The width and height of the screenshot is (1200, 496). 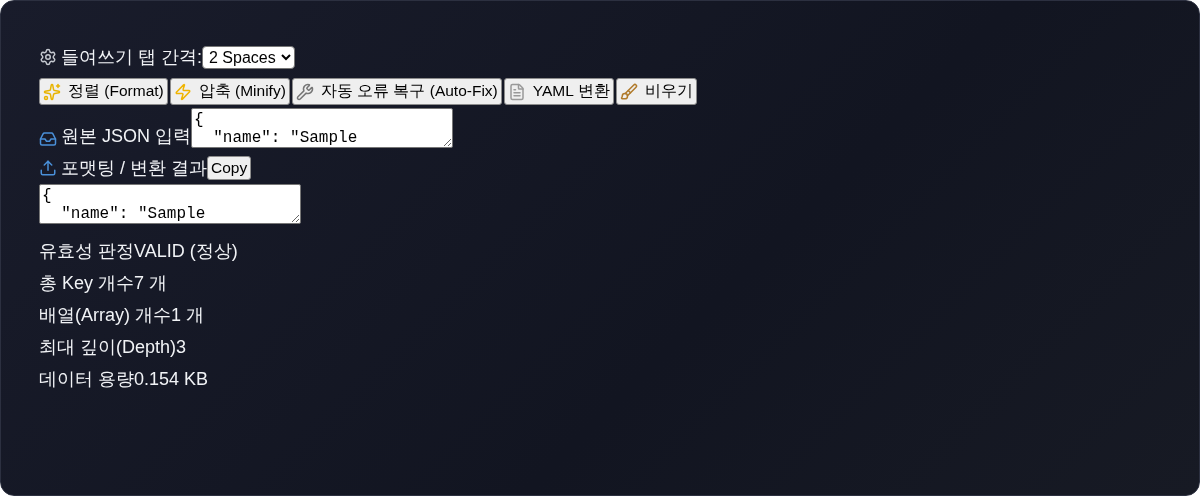 I want to click on json-input-field: { "name": "Sample, so click(x=322, y=128).